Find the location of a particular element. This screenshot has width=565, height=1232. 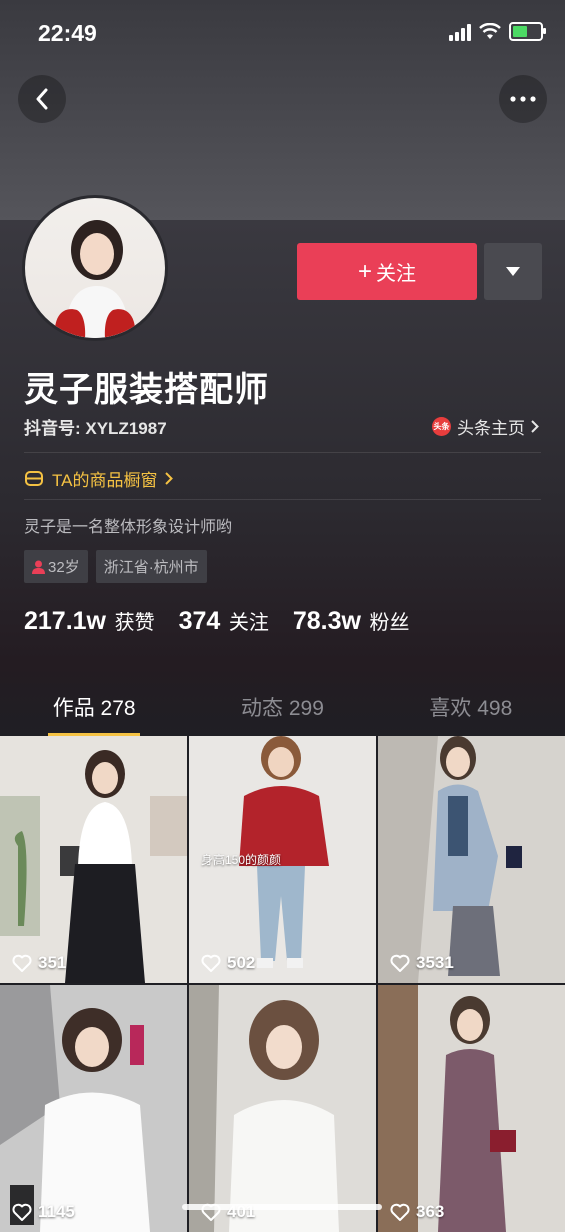

age-tag: 32岁 is located at coordinates (56, 566).